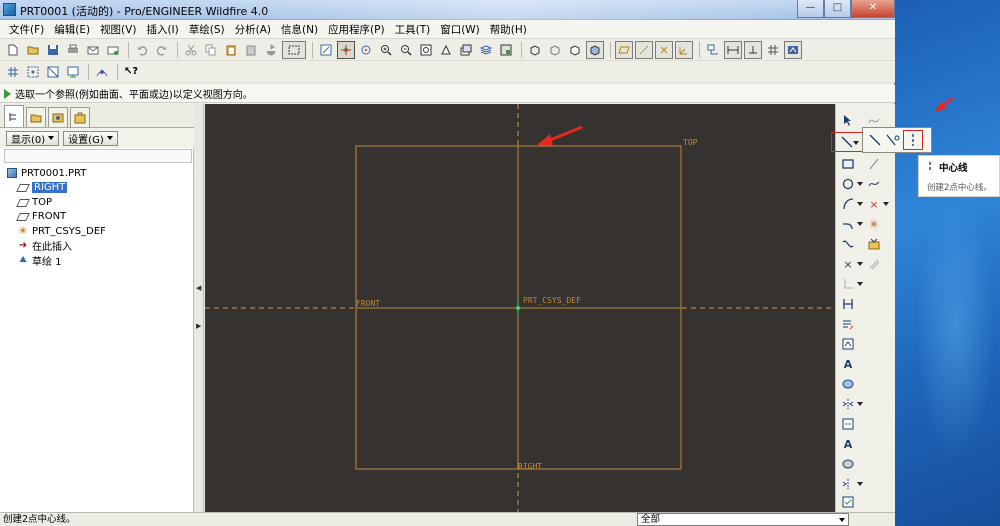 The width and height of the screenshot is (1000, 526). What do you see at coordinates (743, 519) in the screenshot?
I see `selection-filter-select: 全部` at bounding box center [743, 519].